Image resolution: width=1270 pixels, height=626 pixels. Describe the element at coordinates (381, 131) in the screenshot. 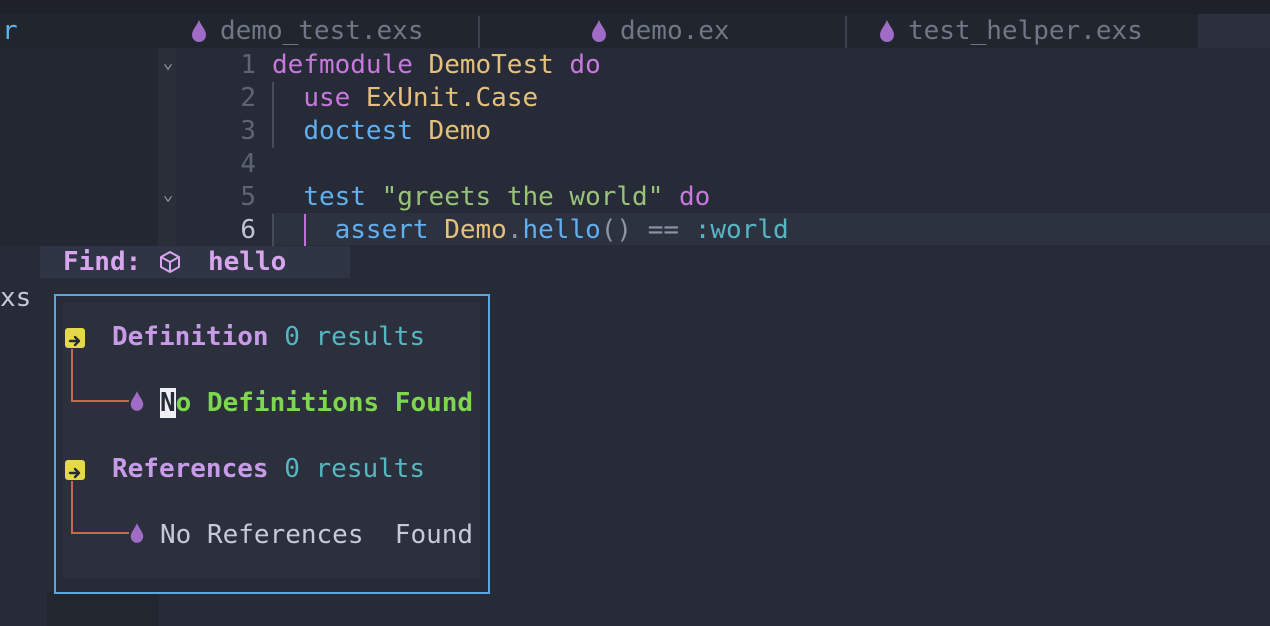

I see `code-line-3: doctest Demo` at that location.